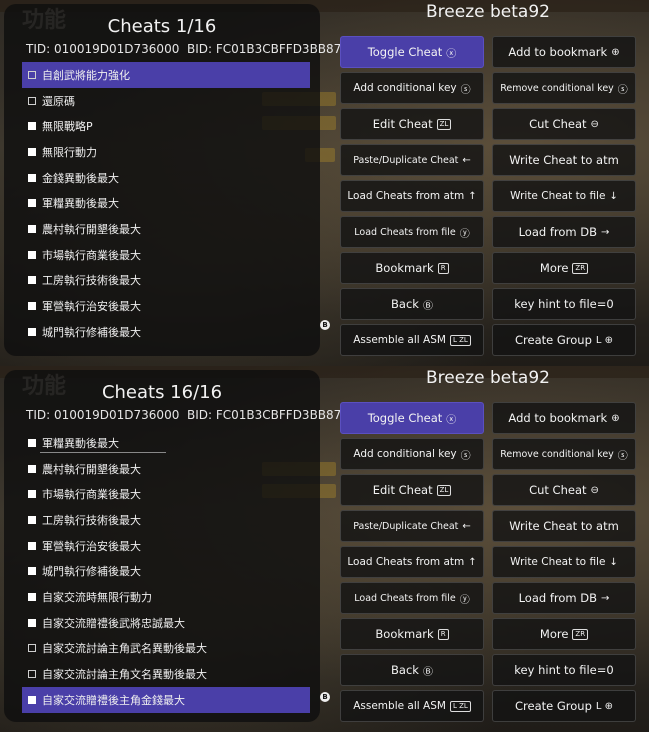 Image resolution: width=649 pixels, height=732 pixels. What do you see at coordinates (80, 178) in the screenshot?
I see `cheat-label: 金錢異動後最大` at bounding box center [80, 178].